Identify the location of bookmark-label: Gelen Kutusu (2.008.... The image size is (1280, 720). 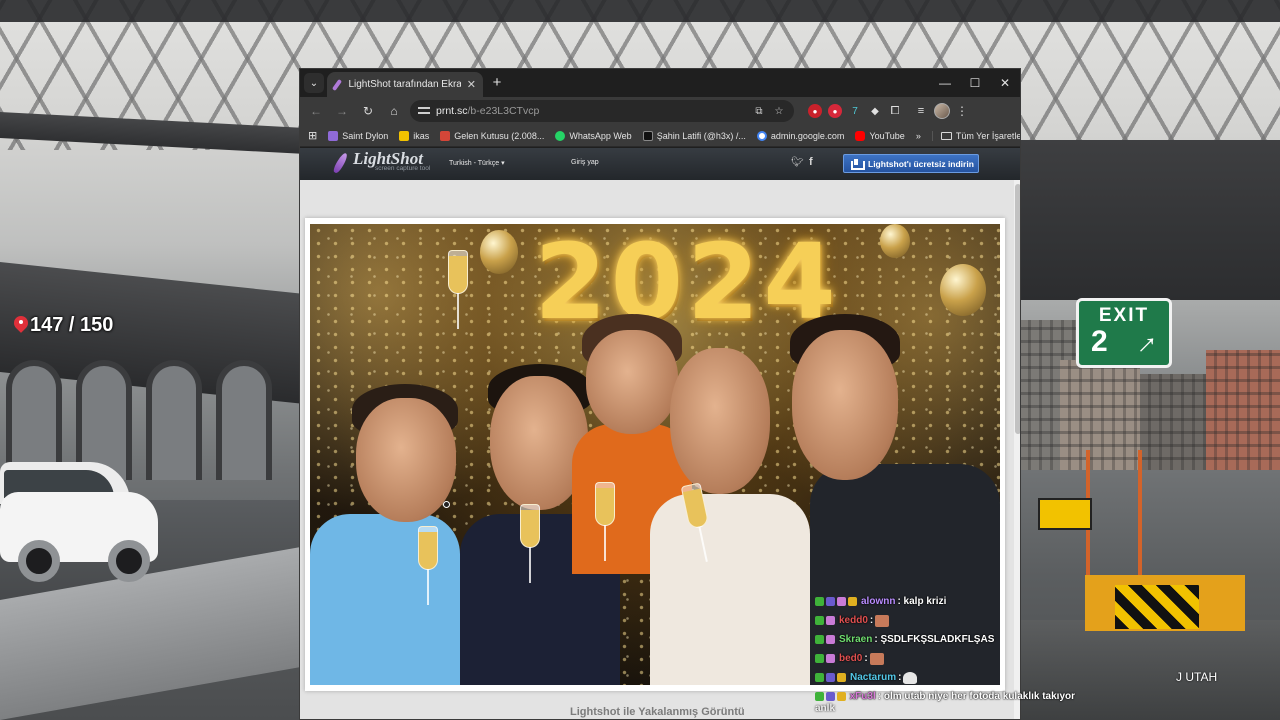
(499, 135).